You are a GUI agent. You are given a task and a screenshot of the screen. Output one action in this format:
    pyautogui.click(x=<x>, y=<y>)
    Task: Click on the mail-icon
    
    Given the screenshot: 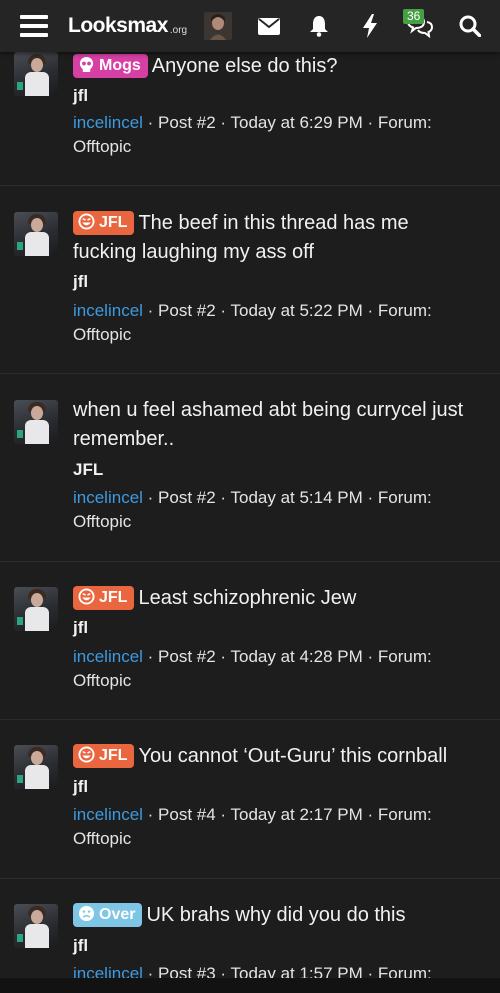 What is the action you would take?
    pyautogui.click(x=269, y=26)
    